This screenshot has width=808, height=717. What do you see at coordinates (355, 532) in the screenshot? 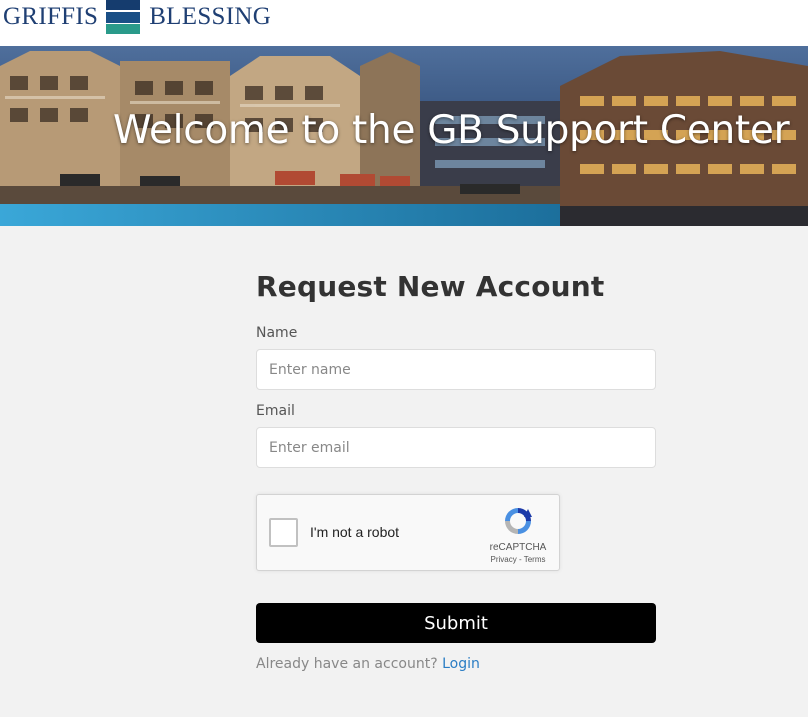
I see `captcha-label: I'm not a robot` at bounding box center [355, 532].